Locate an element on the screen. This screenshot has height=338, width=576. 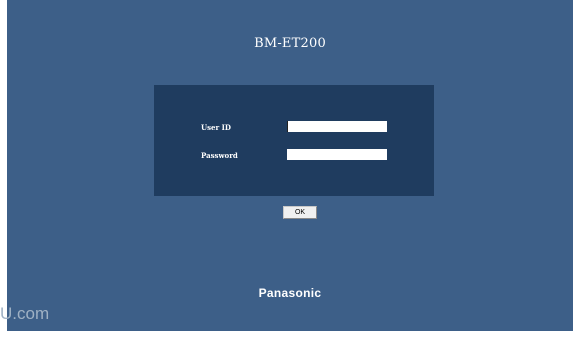
panasonic-logo: Panasonic is located at coordinates (290, 293).